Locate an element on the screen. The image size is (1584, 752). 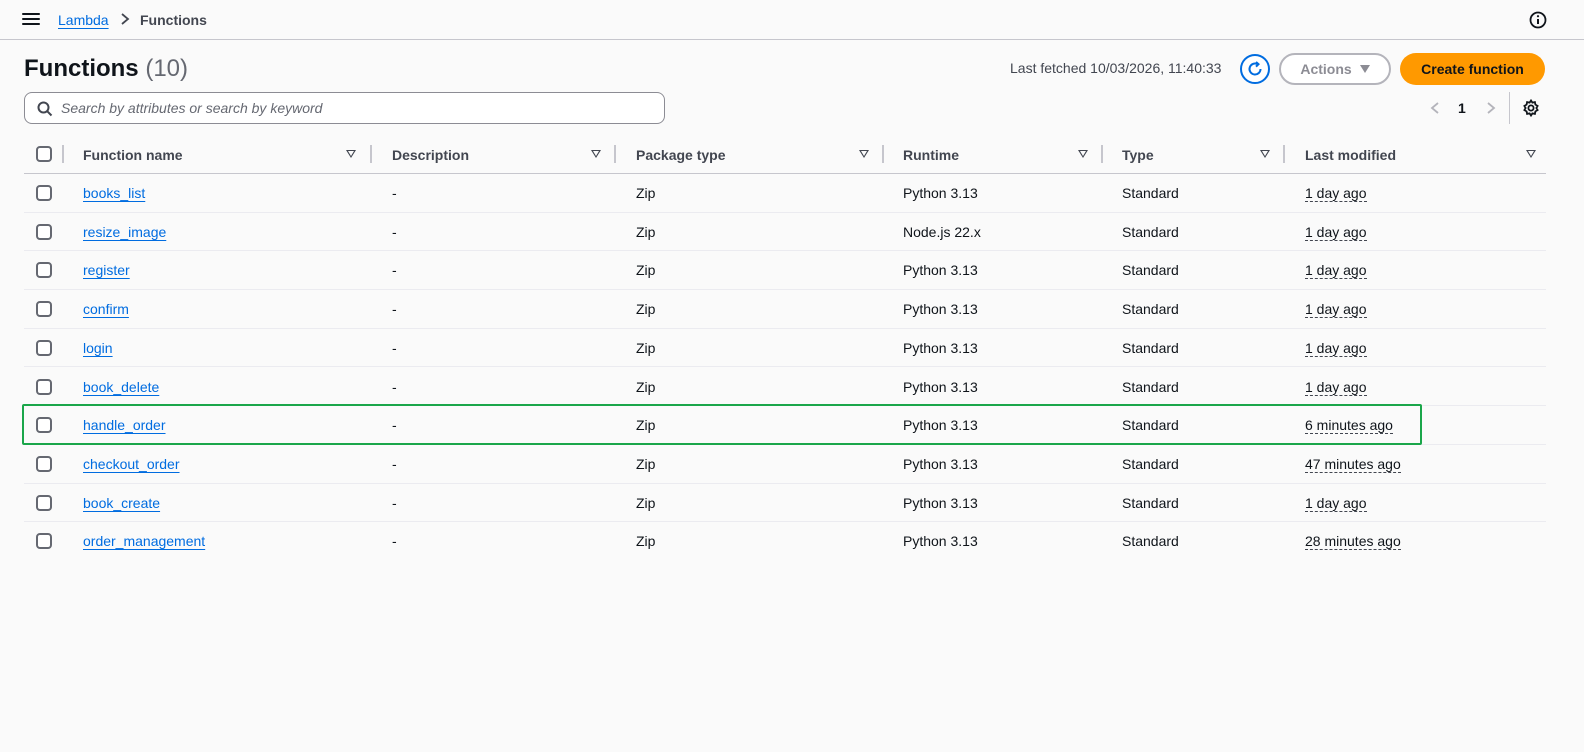
column-header-last-modified: Last modified is located at coordinates (1414, 154).